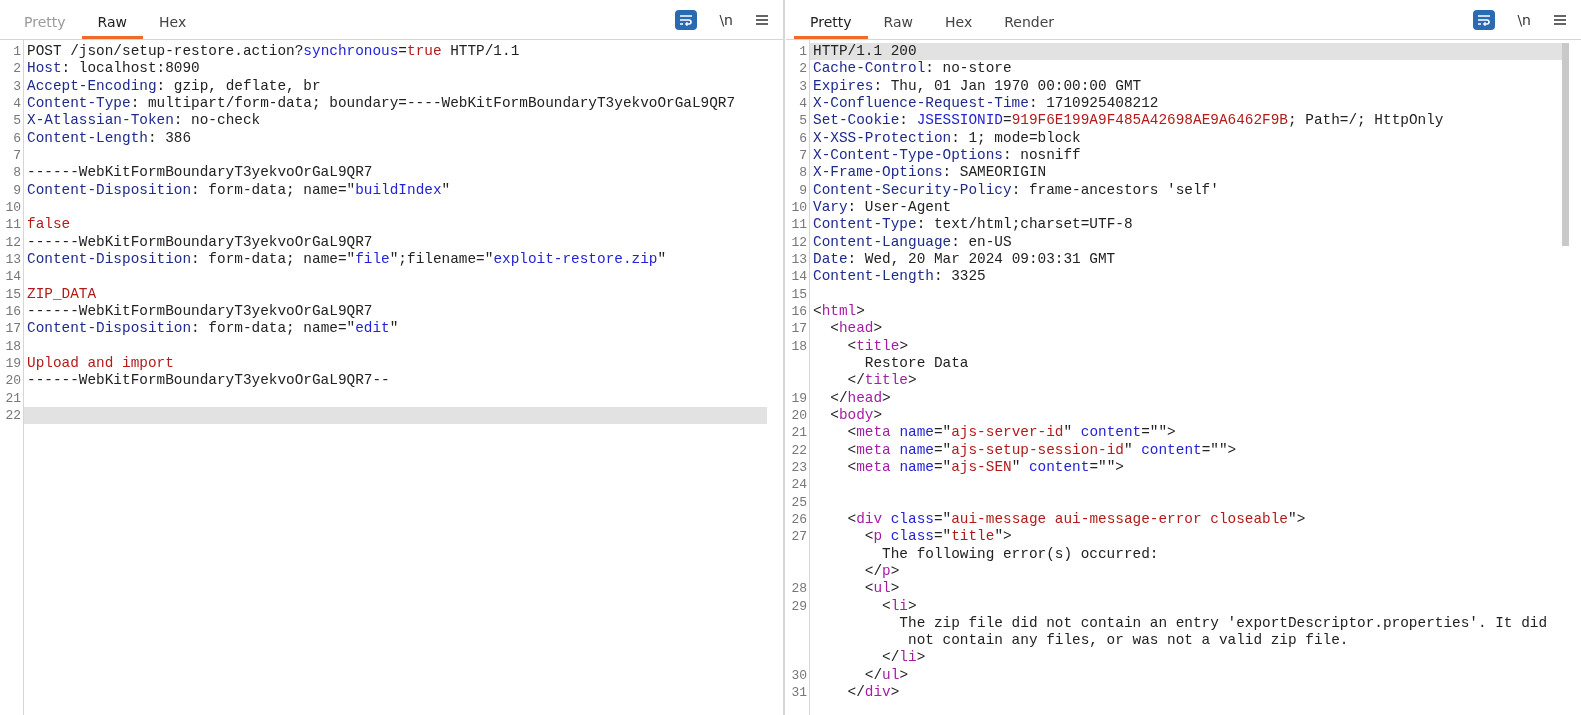 The width and height of the screenshot is (1581, 715). Describe the element at coordinates (799, 675) in the screenshot. I see `line-number: 30` at that location.